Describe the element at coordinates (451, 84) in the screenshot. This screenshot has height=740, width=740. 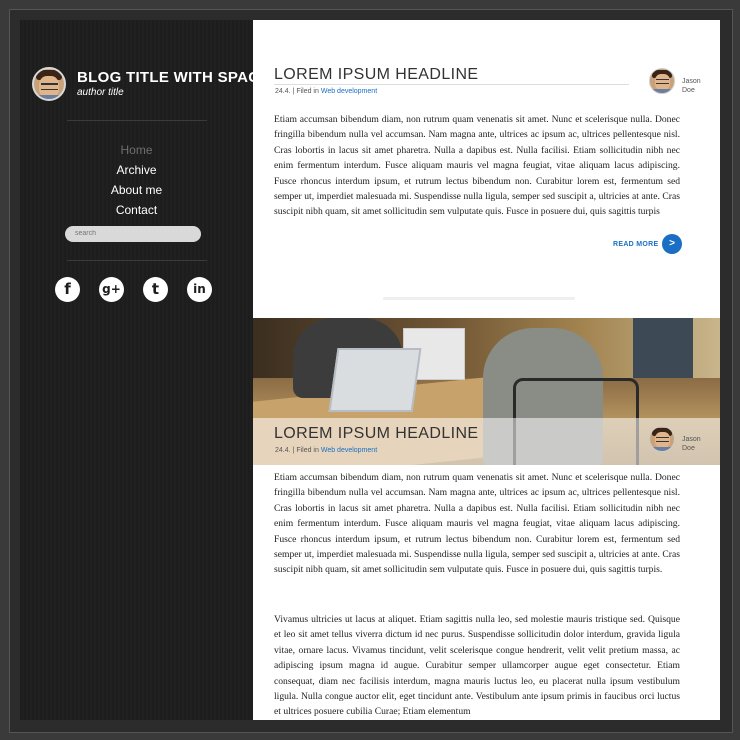
I see `headline-rule` at that location.